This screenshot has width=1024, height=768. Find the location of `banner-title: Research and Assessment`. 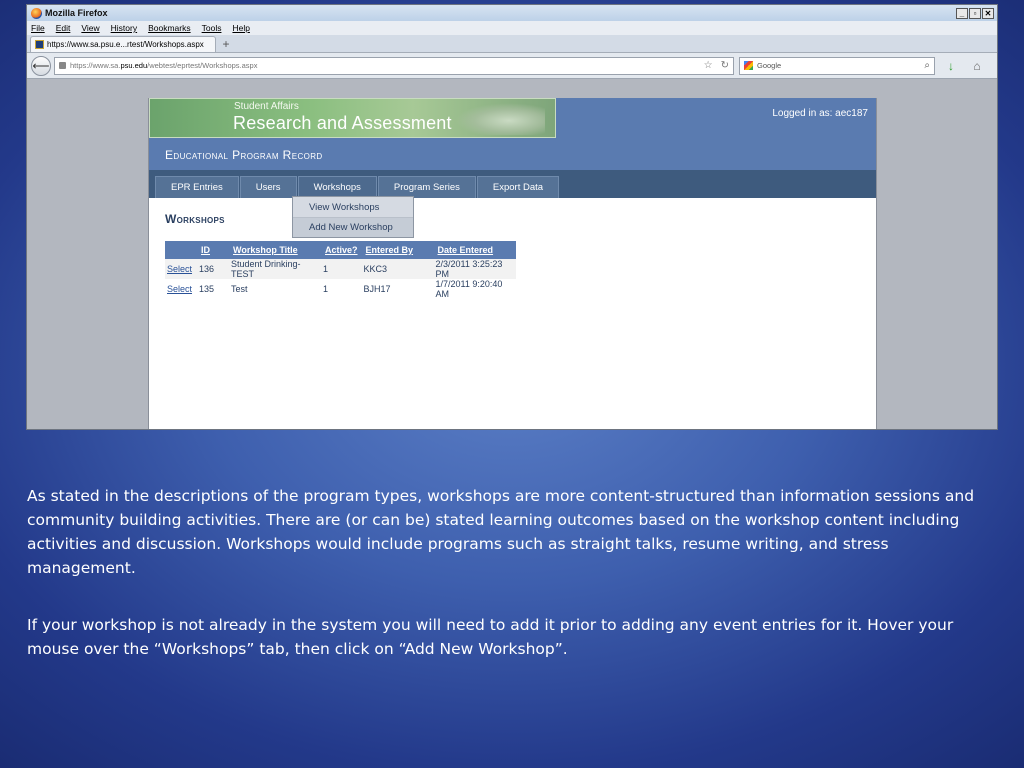

banner-title: Research and Assessment is located at coordinates (342, 123).